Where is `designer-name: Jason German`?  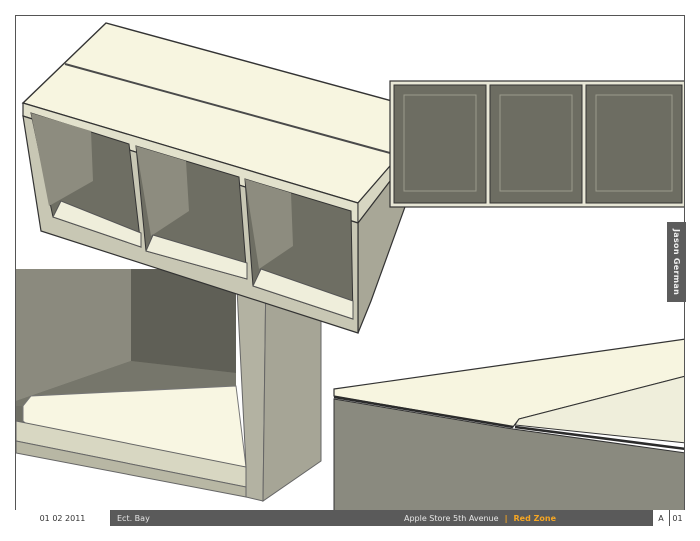
designer-name: Jason German is located at coordinates (676, 262).